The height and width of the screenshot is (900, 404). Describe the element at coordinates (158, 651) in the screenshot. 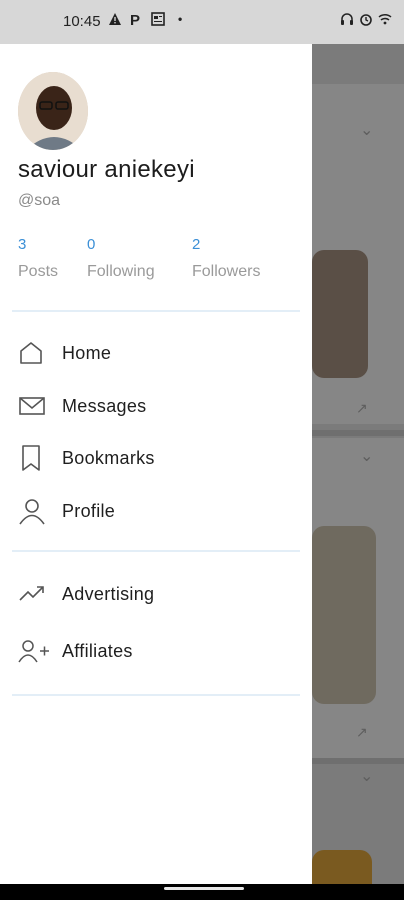

I see `menu-item-affiliates: Affiliates` at that location.